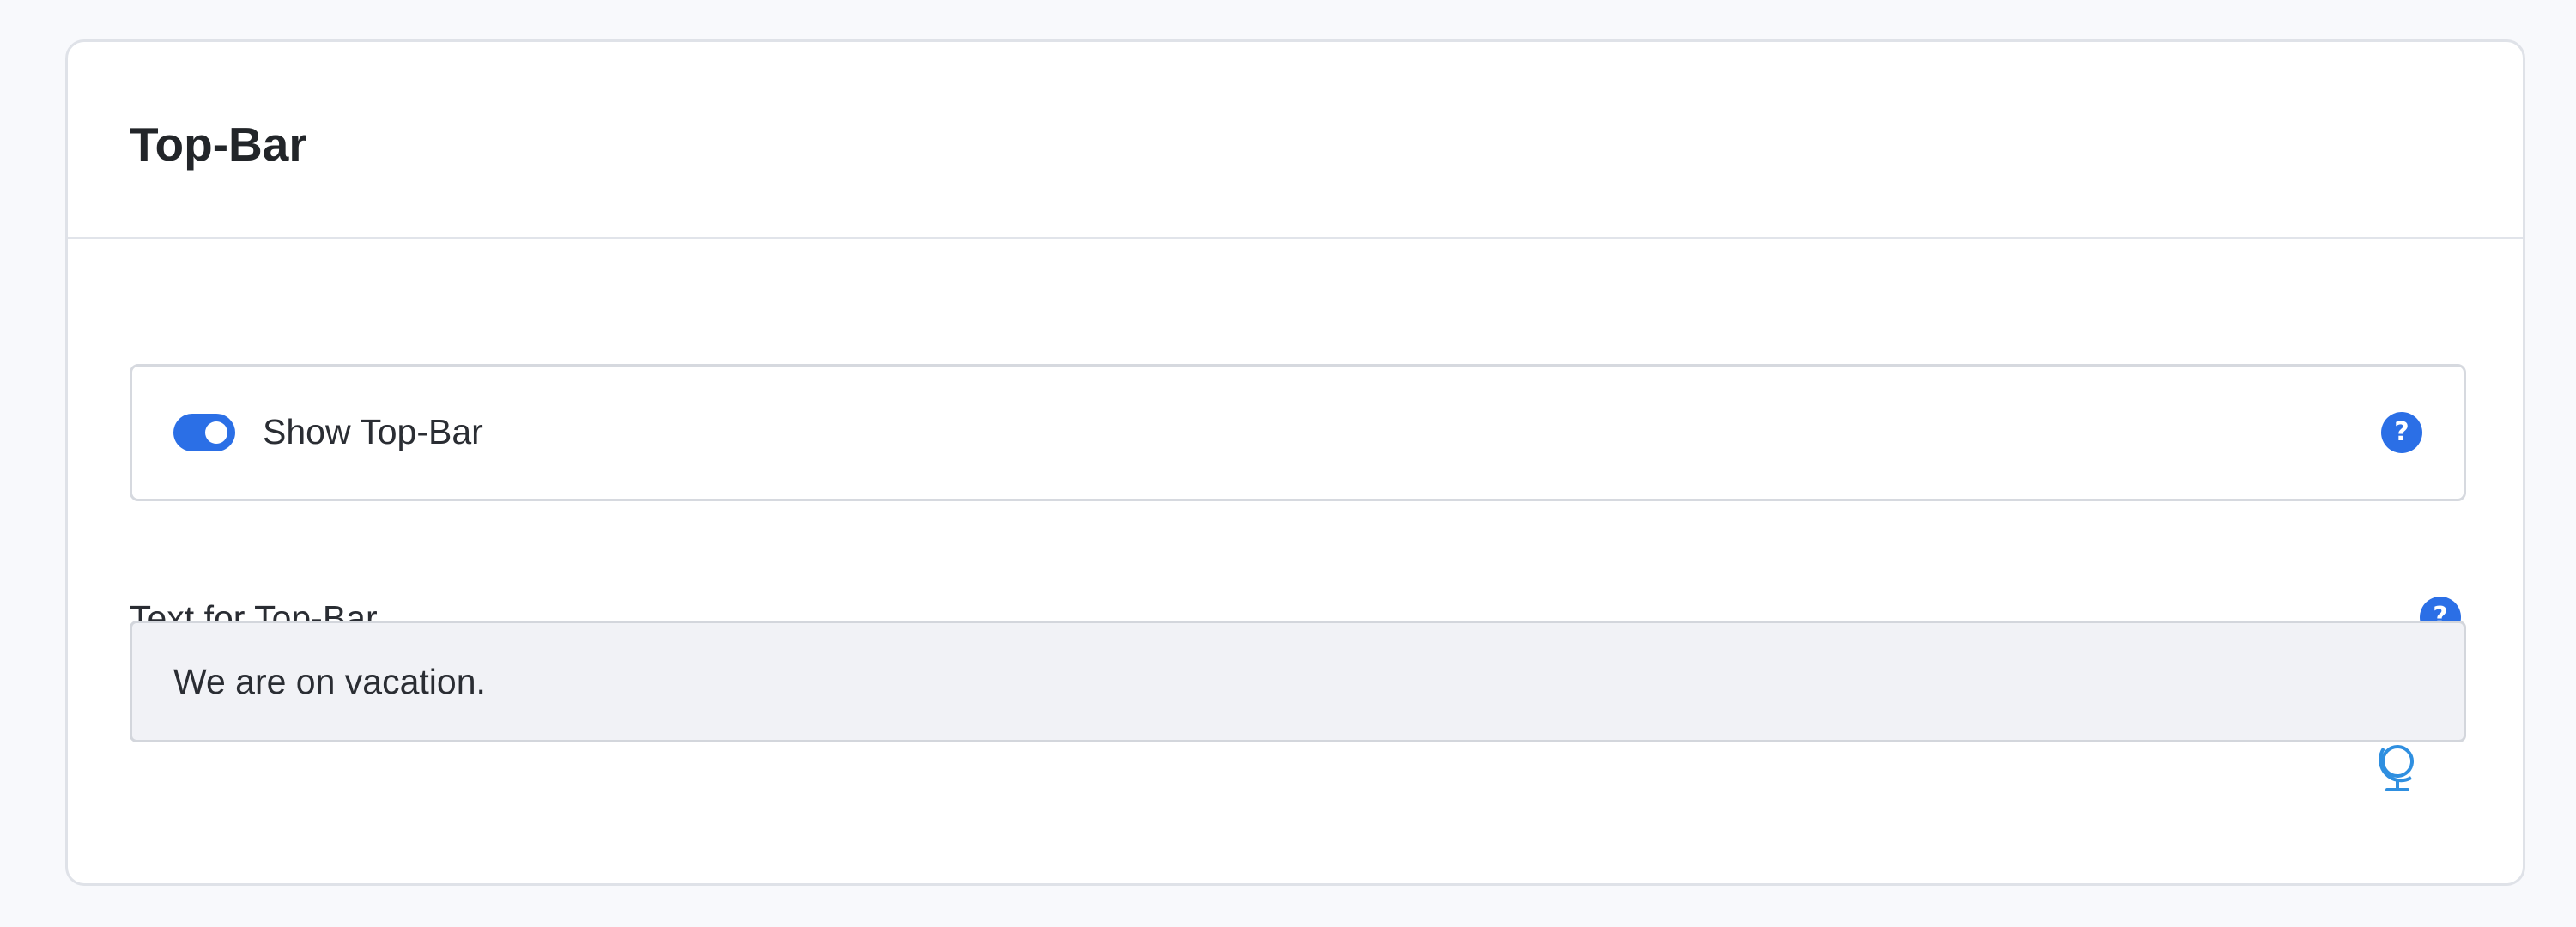  I want to click on show-top-bar-toggle, so click(204, 432).